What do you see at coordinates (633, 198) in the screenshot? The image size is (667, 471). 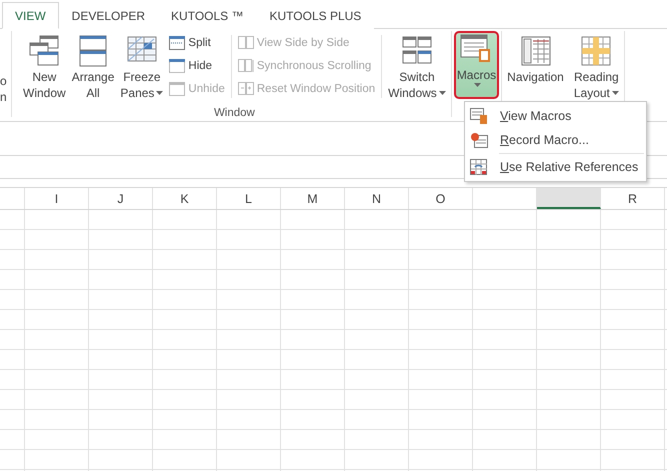 I see `column-header: R` at bounding box center [633, 198].